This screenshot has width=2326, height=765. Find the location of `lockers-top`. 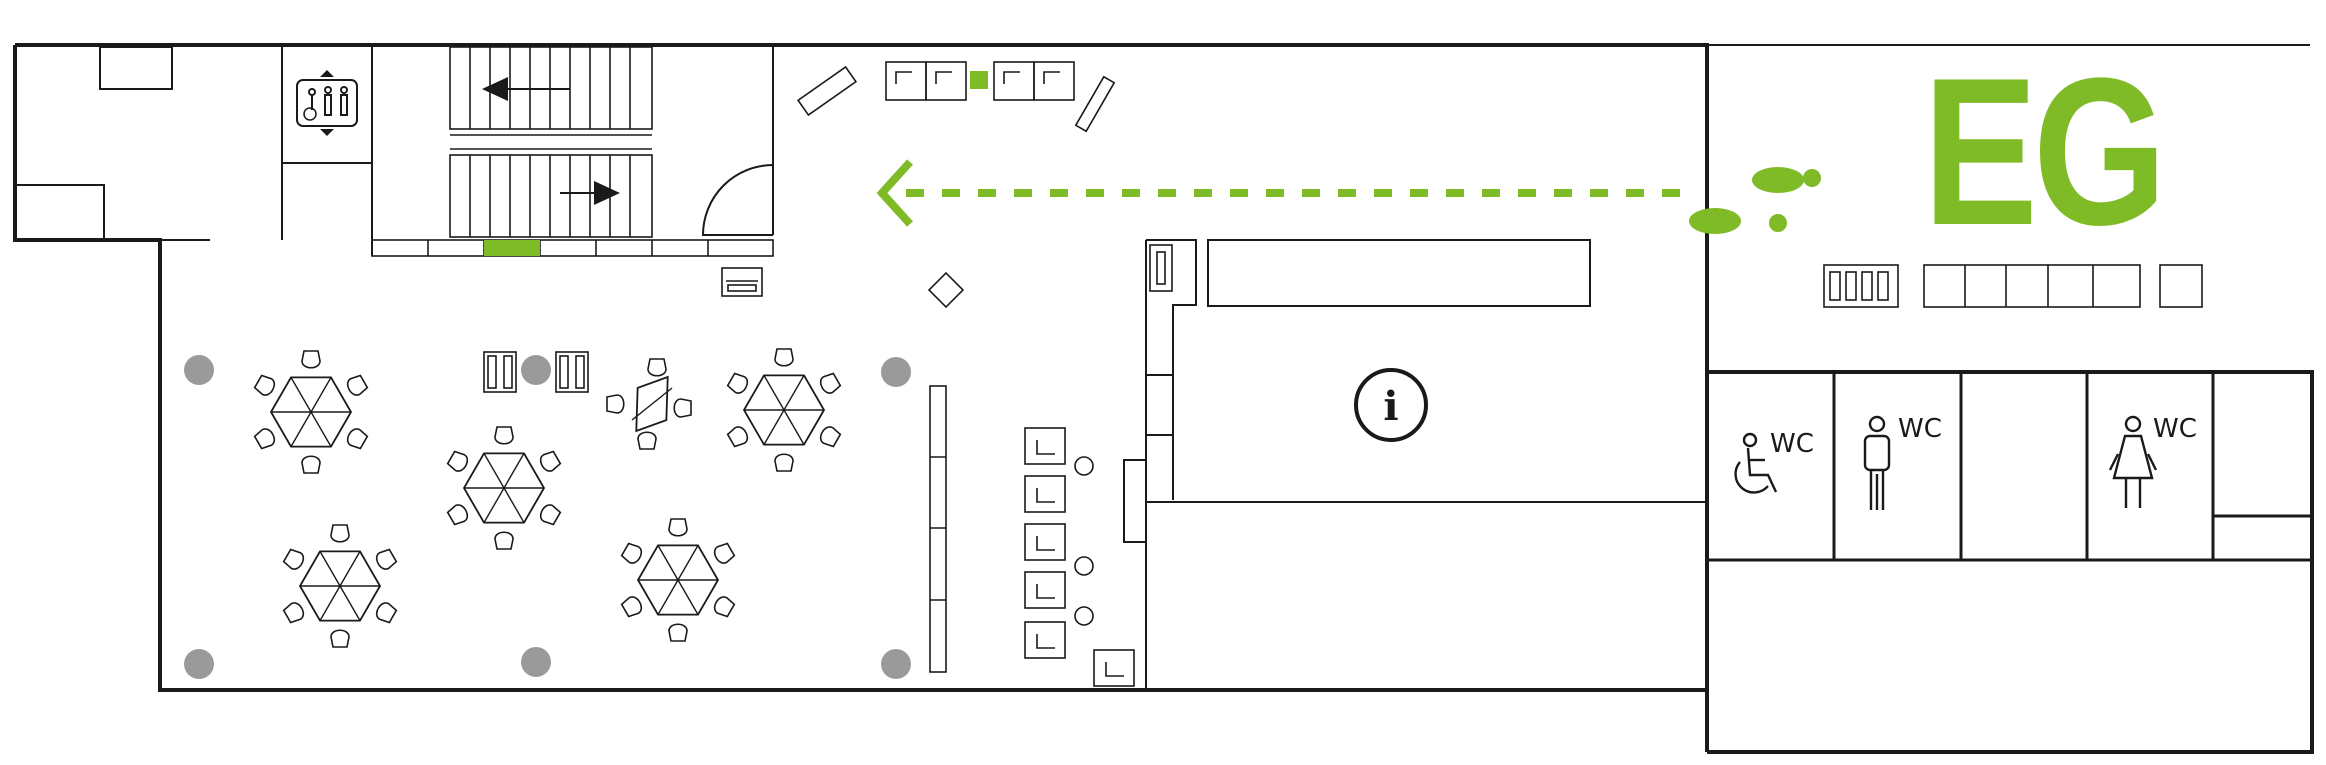

lockers-top is located at coordinates (956, 185).